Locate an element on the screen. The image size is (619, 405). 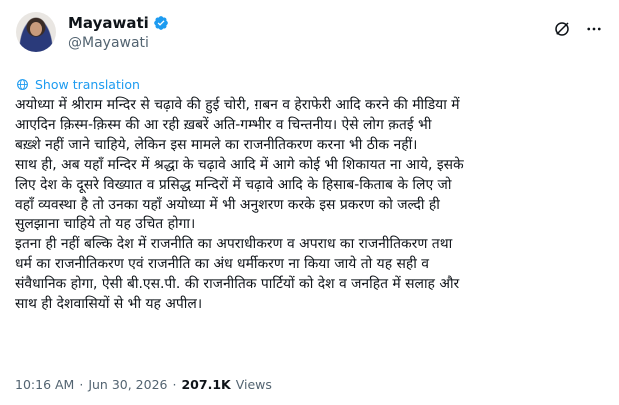
post-header: Mayawati @Mayawati is located at coordinates (309, 36).